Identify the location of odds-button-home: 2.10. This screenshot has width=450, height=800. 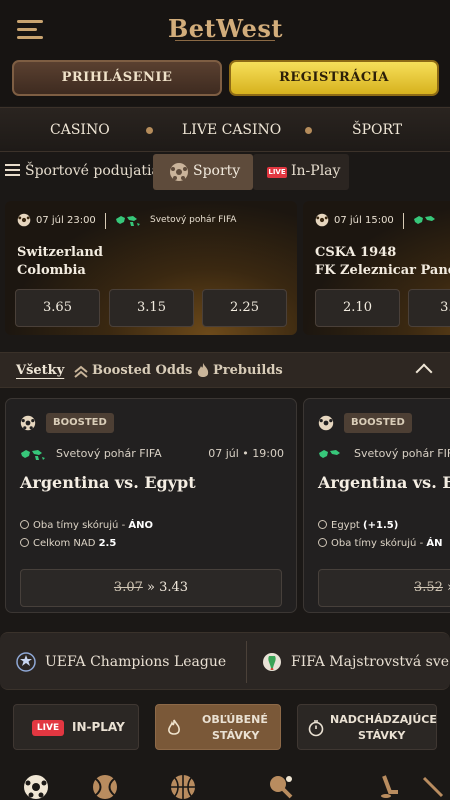
(357, 308).